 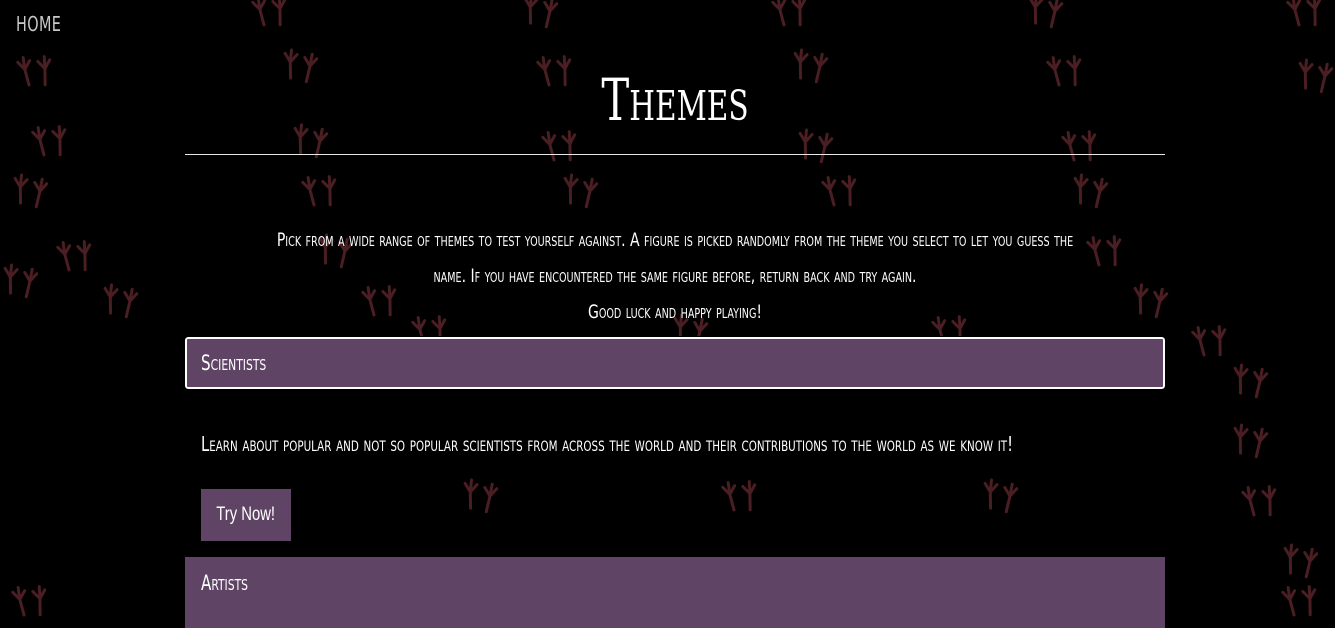 What do you see at coordinates (38, 24) in the screenshot?
I see `home-link: HOME` at bounding box center [38, 24].